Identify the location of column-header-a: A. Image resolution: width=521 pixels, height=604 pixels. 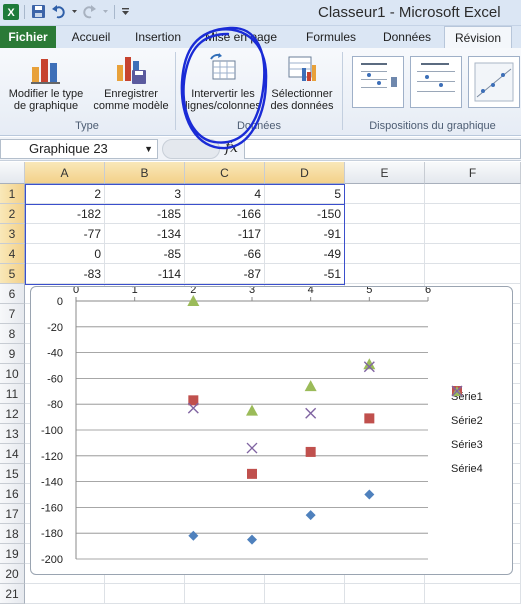
(65, 173).